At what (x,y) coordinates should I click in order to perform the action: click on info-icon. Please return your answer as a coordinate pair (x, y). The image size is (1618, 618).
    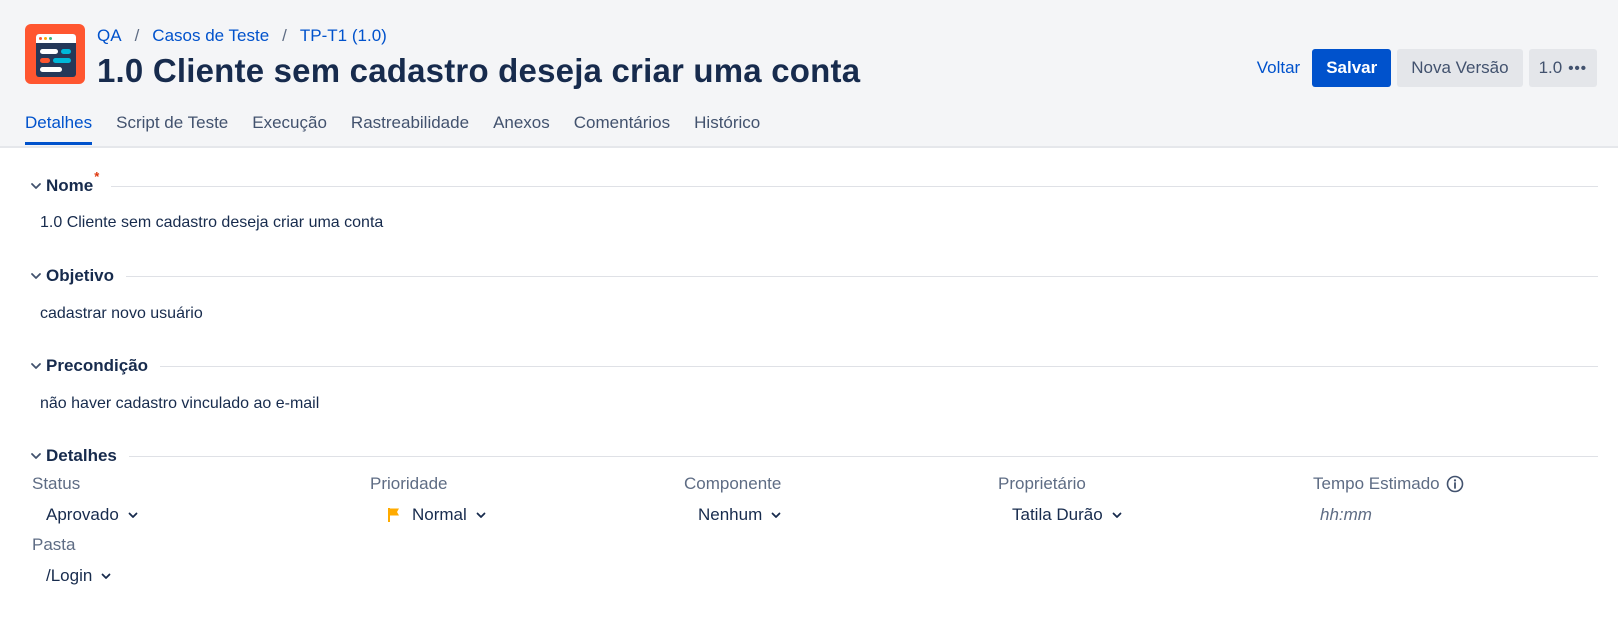
    Looking at the image, I should click on (1455, 484).